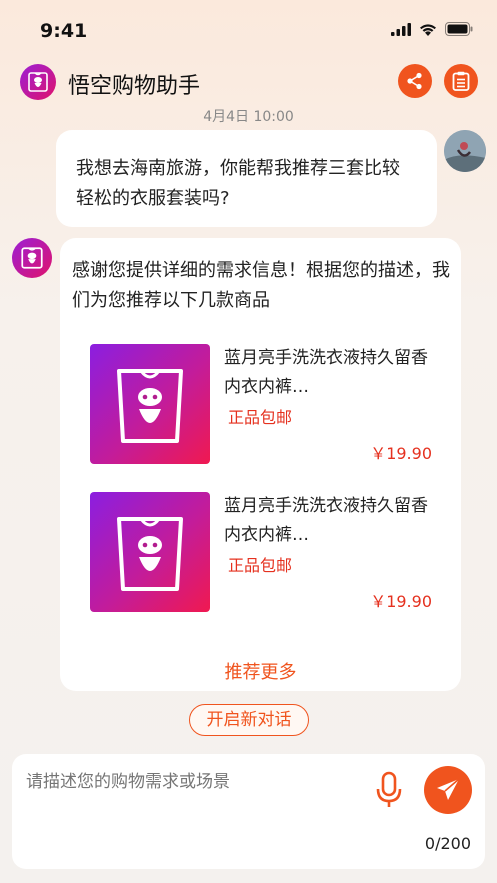 This screenshot has height=883, width=497. I want to click on app-header: 悟空购物助手, so click(248, 82).